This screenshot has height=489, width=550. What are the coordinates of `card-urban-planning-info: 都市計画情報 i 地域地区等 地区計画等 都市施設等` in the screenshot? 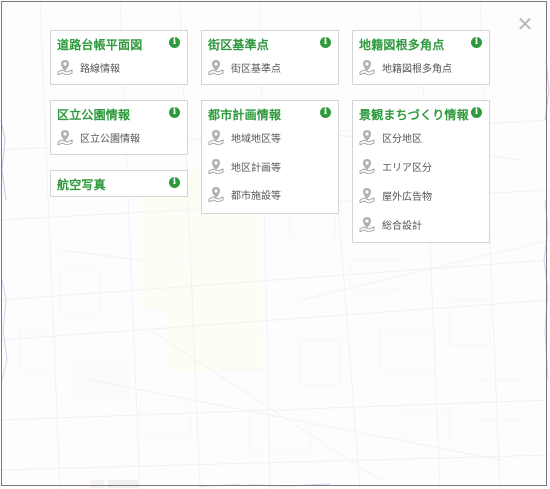 It's located at (270, 157).